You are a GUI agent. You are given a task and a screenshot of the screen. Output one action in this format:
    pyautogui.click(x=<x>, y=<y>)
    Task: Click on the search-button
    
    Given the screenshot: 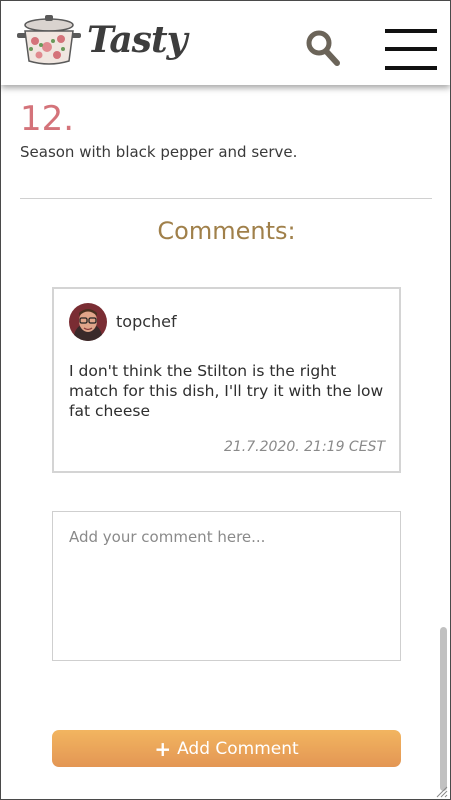 What is the action you would take?
    pyautogui.click(x=323, y=48)
    